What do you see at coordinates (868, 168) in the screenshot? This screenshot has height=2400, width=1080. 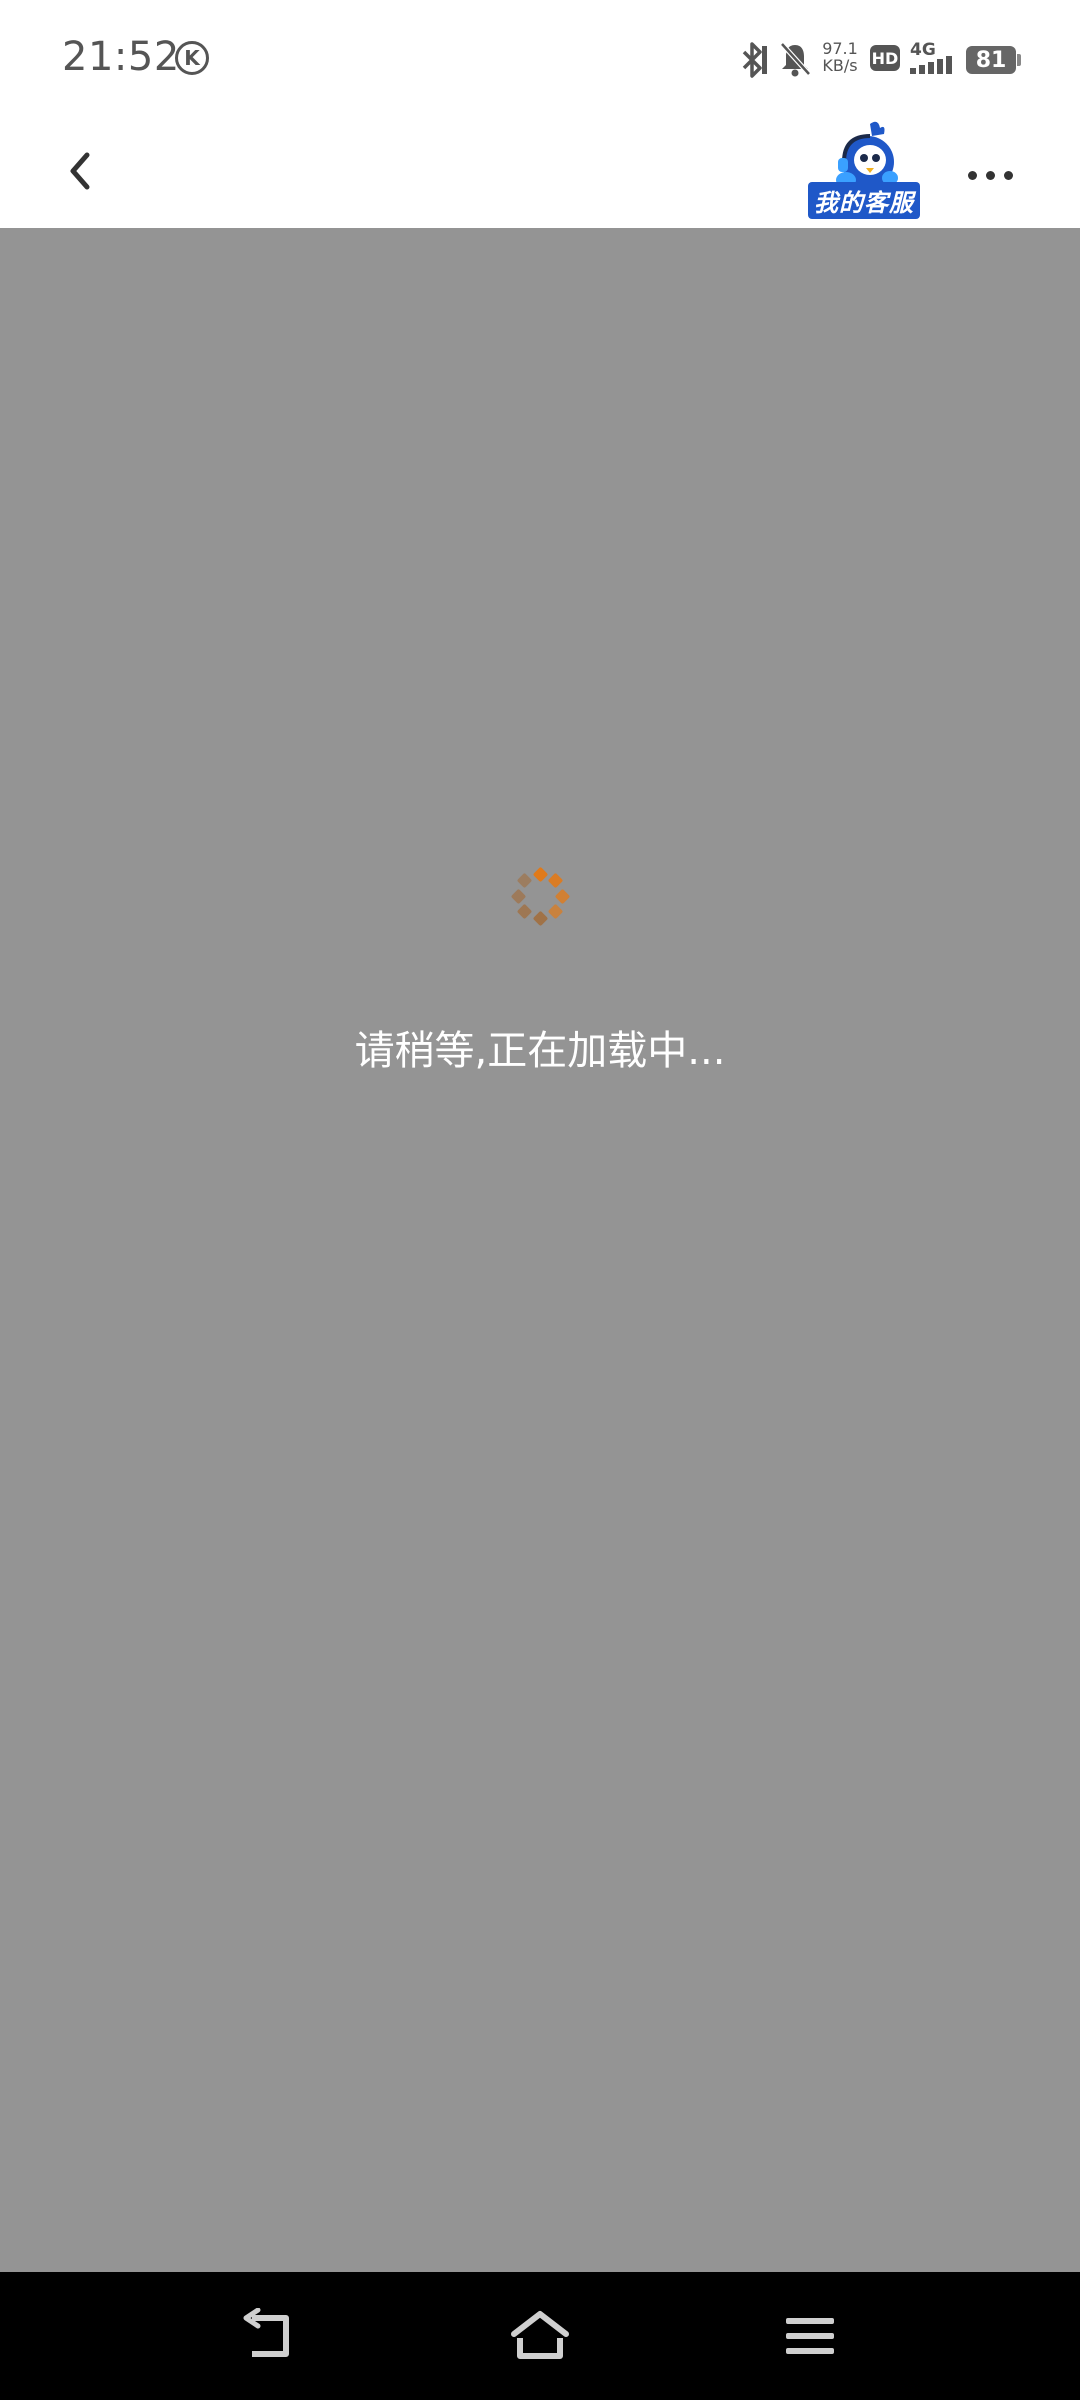 I see `customer-service-logo: 我的客服` at bounding box center [868, 168].